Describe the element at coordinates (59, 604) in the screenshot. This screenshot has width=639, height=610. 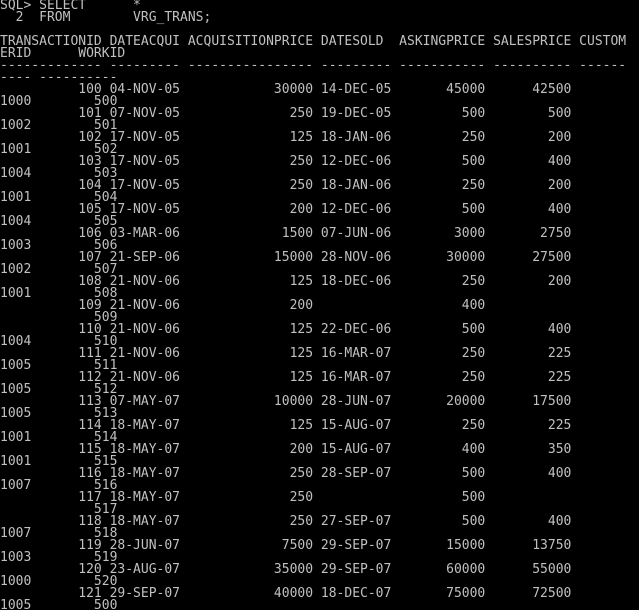
I see `result-row-wrap-line: 1005 500` at that location.